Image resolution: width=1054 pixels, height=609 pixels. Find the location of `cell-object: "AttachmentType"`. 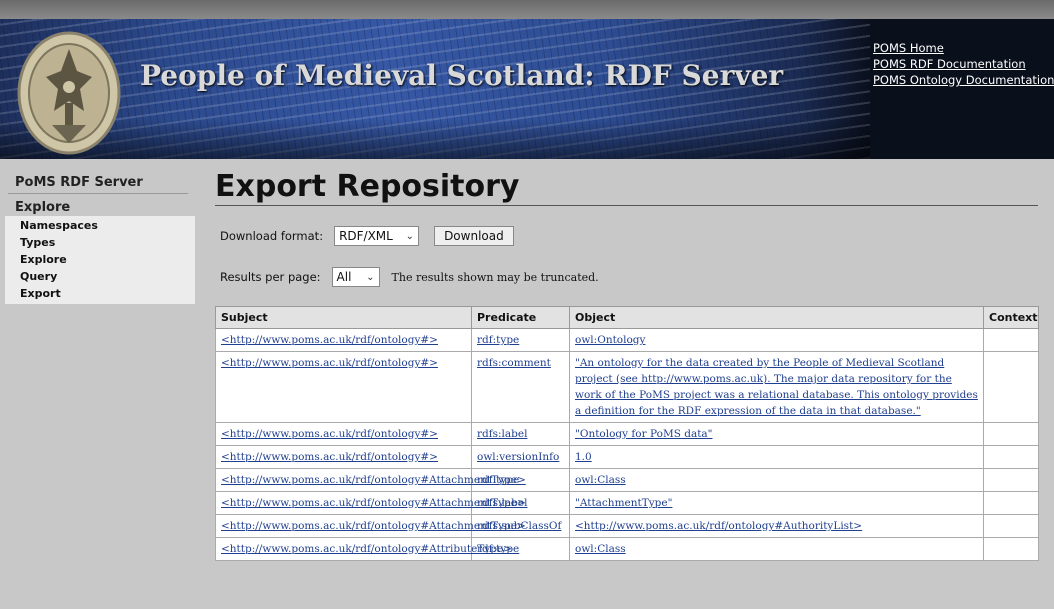

cell-object: "AttachmentType" is located at coordinates (776, 503).